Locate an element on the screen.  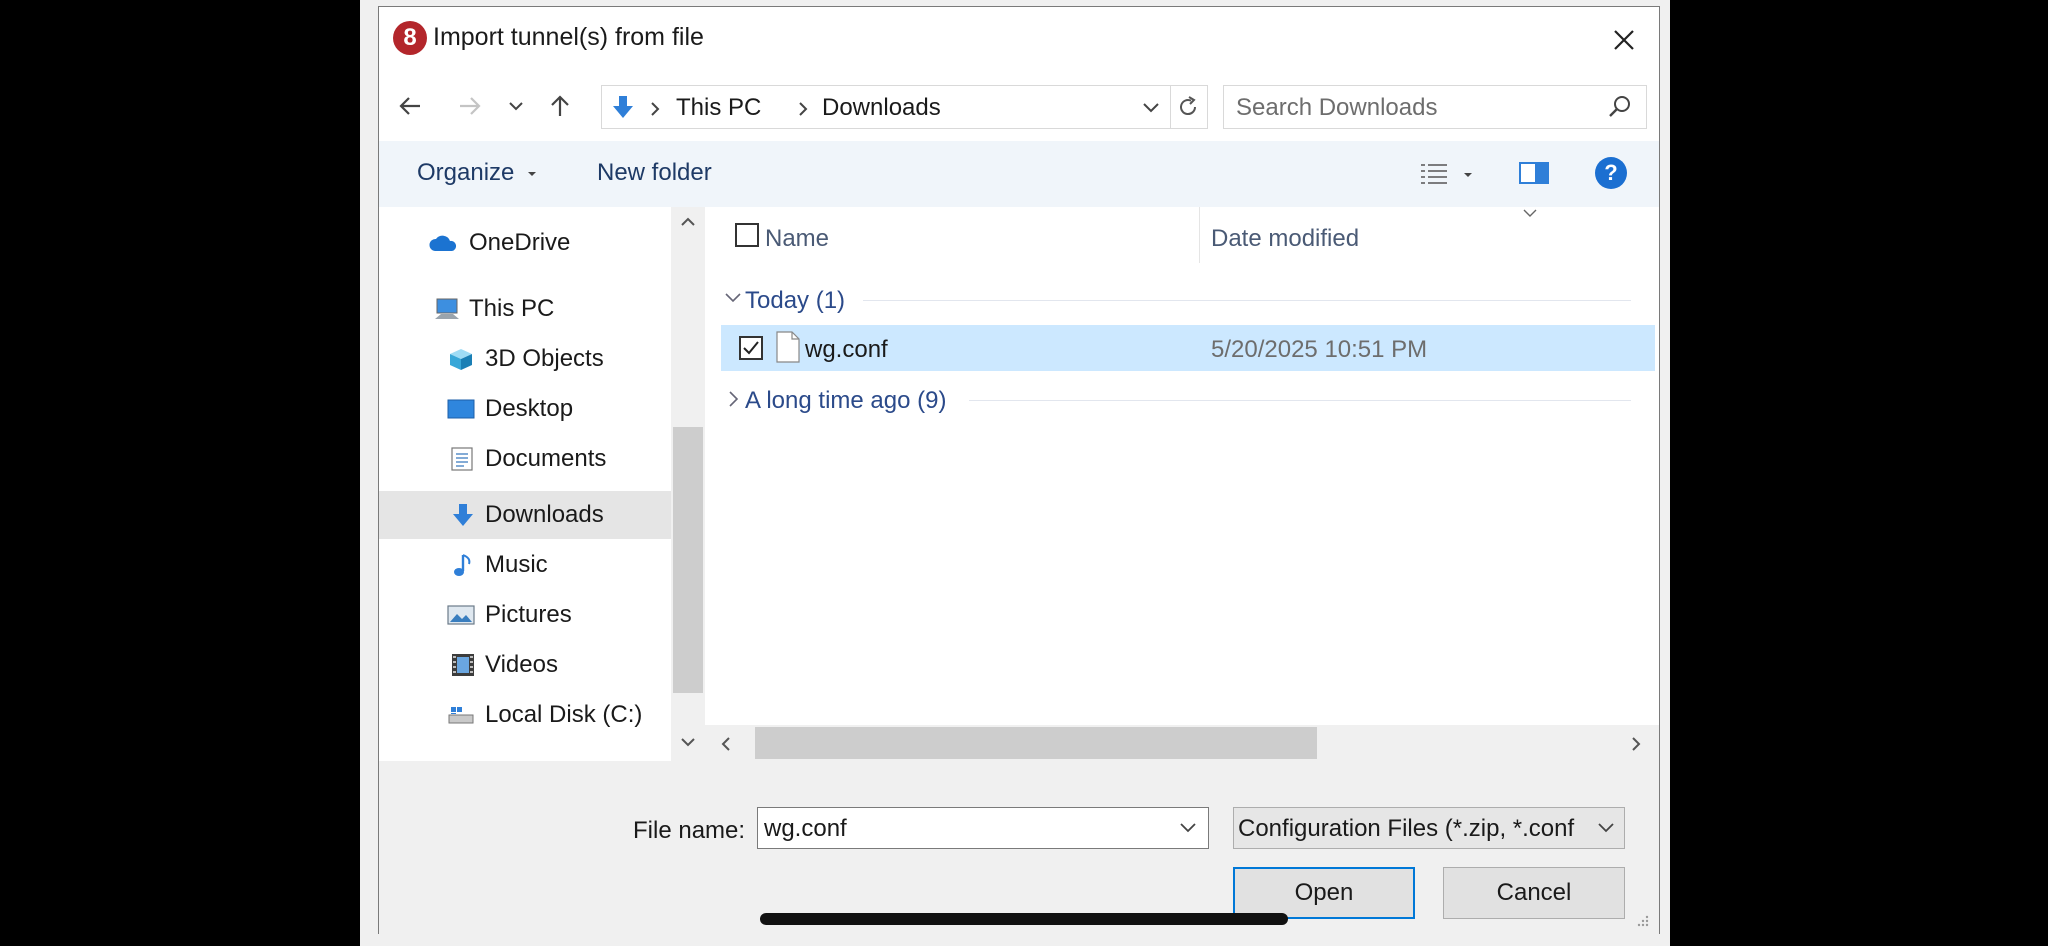
up-arrow-icon is located at coordinates (560, 105).